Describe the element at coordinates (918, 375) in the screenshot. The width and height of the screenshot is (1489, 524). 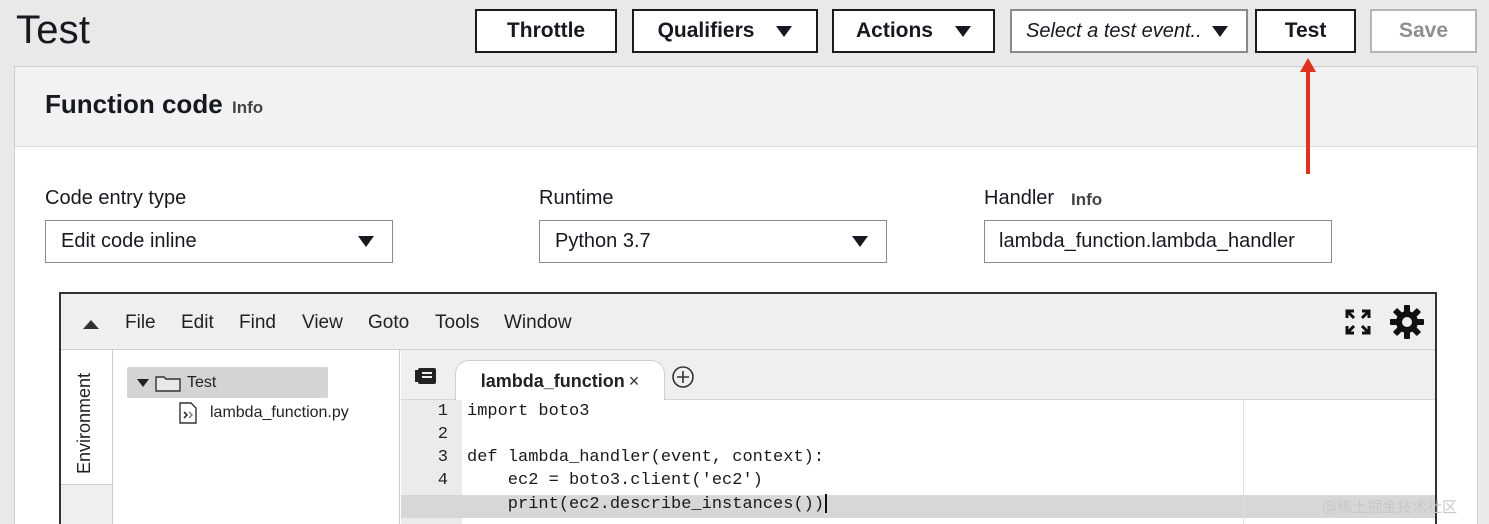
I see `editor-tab-bar: lambda_function ×` at that location.